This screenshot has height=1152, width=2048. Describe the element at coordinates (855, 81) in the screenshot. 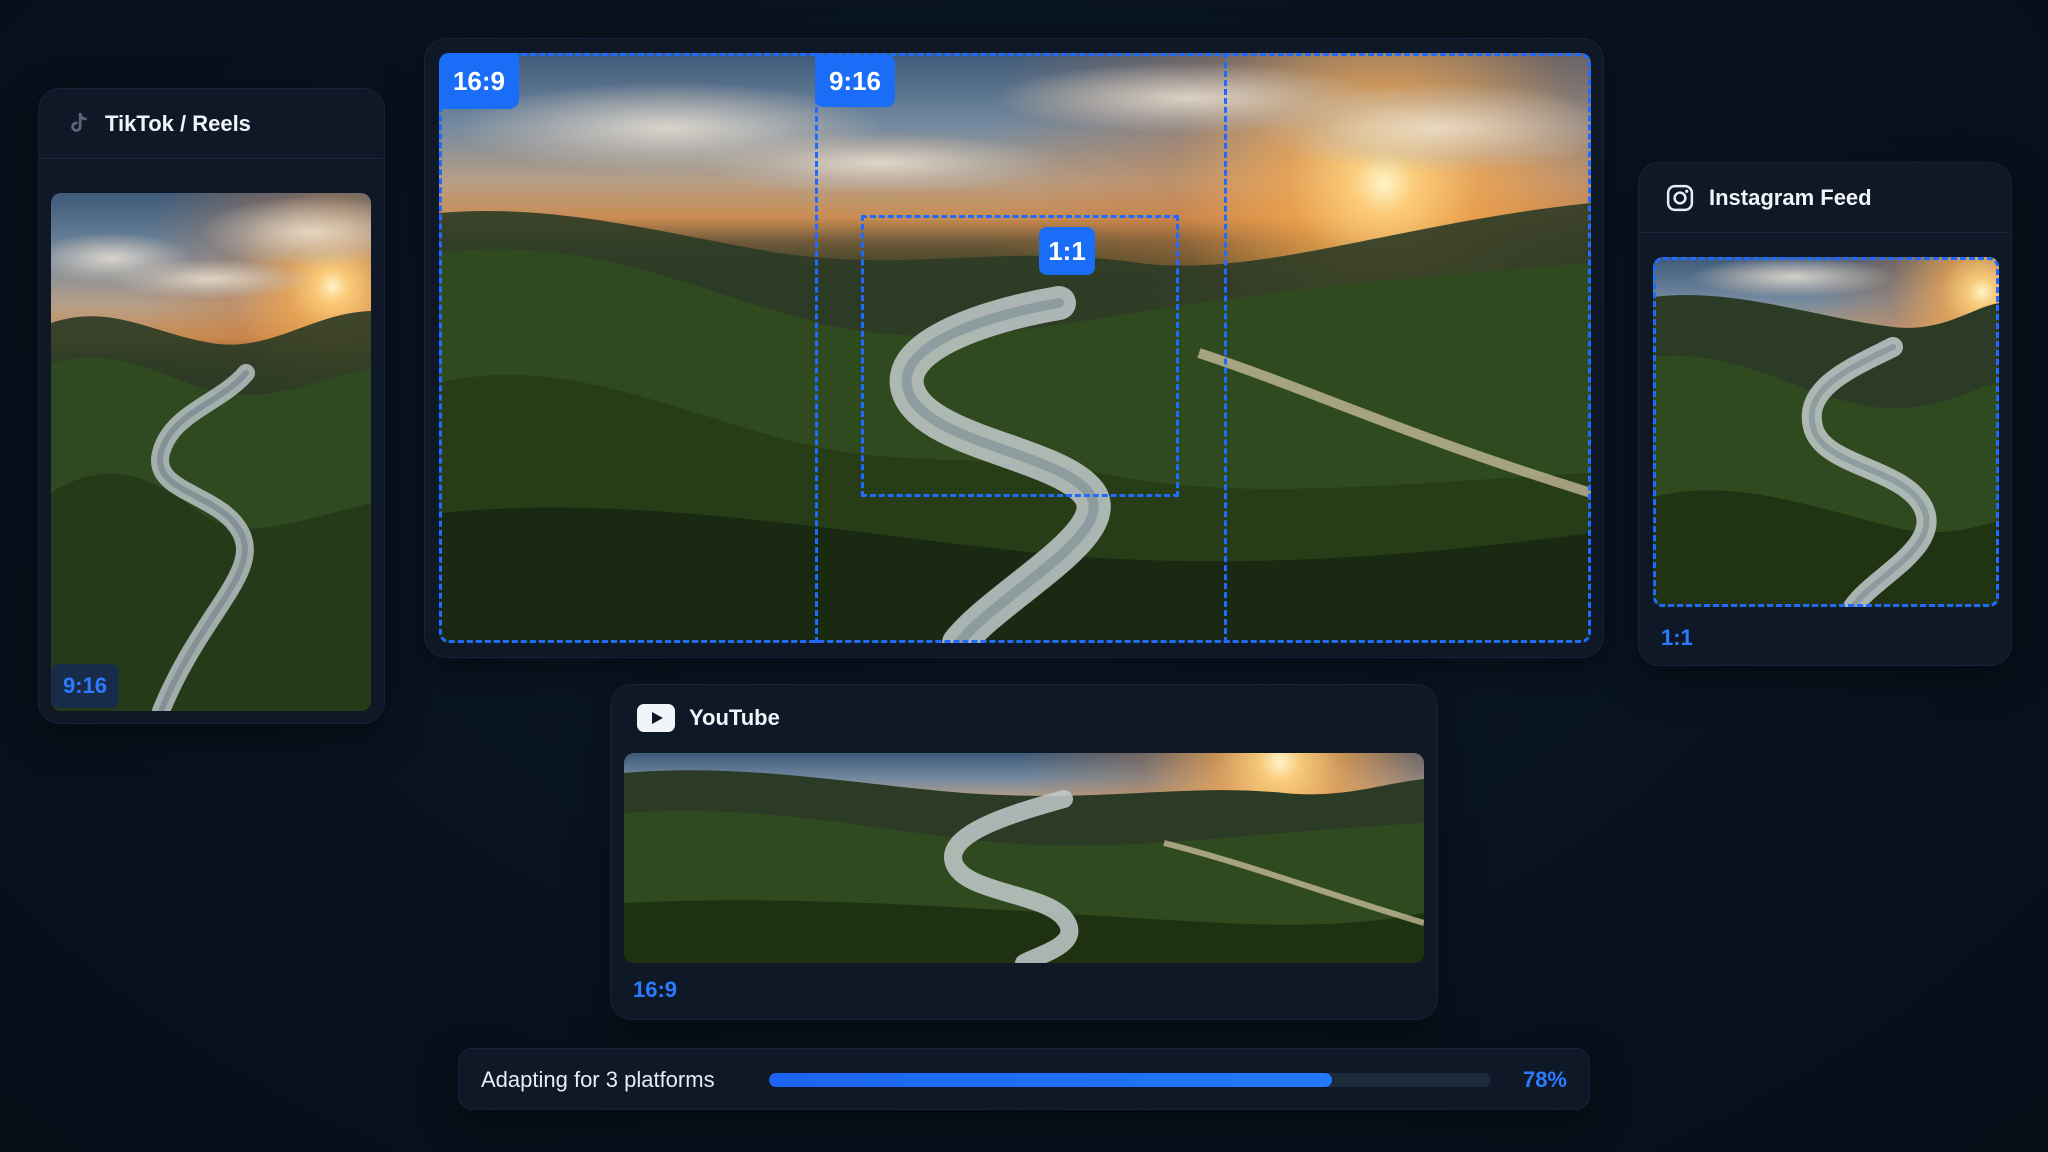

I see `tag-9-16: 9:16` at that location.